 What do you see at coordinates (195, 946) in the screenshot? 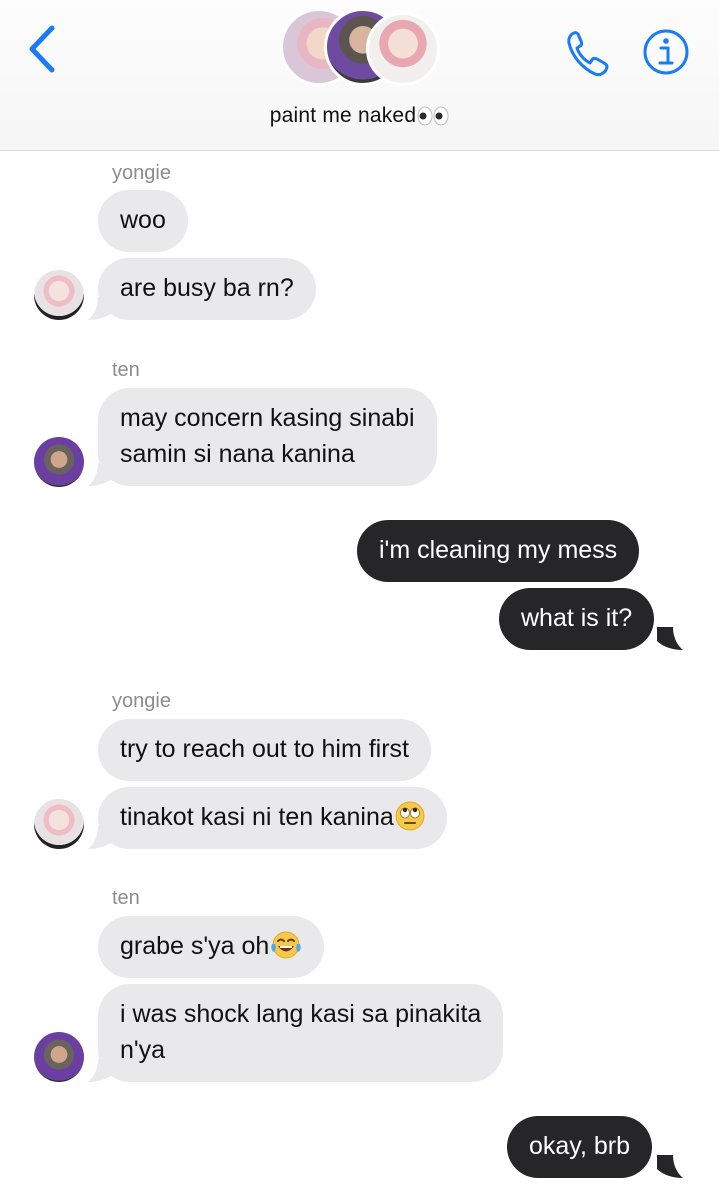
I see `message-text: grabe s'ya oh` at bounding box center [195, 946].